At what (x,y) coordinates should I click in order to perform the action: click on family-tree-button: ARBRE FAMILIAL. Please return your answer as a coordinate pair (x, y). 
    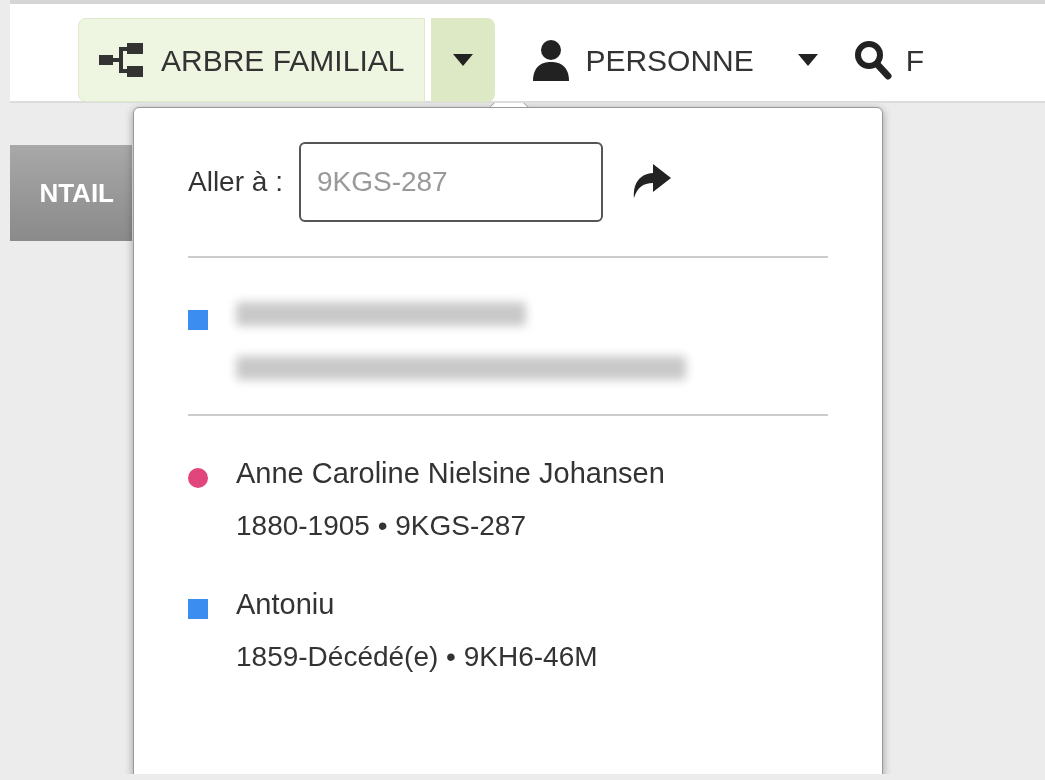
    Looking at the image, I should click on (252, 60).